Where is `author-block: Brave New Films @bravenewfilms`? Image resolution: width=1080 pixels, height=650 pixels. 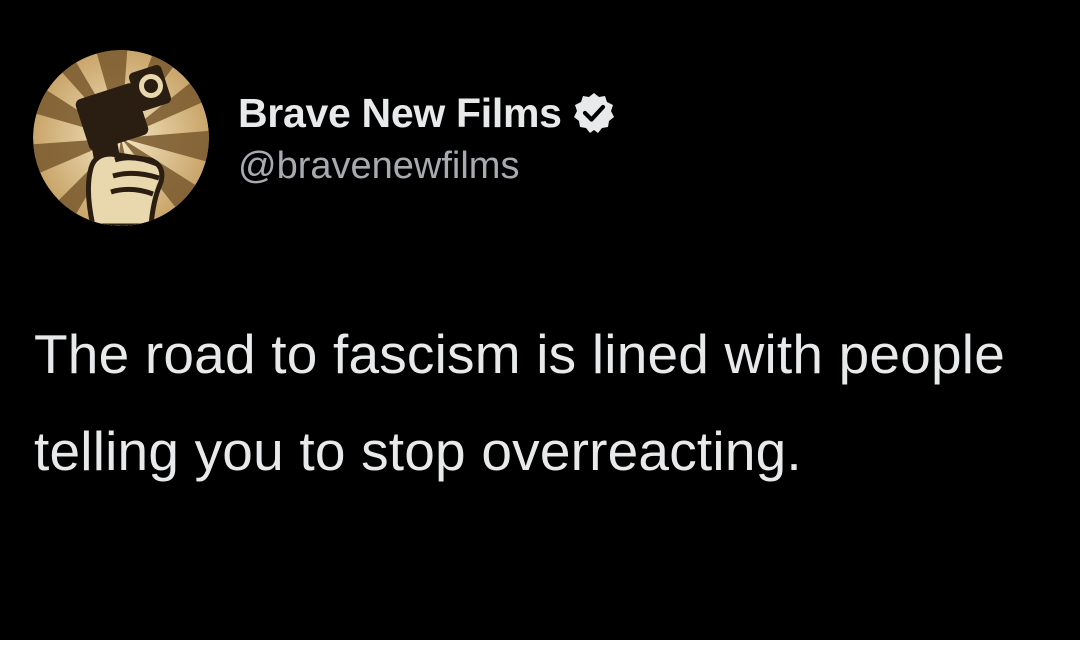
author-block: Brave New Films @bravenewfilms is located at coordinates (427, 137).